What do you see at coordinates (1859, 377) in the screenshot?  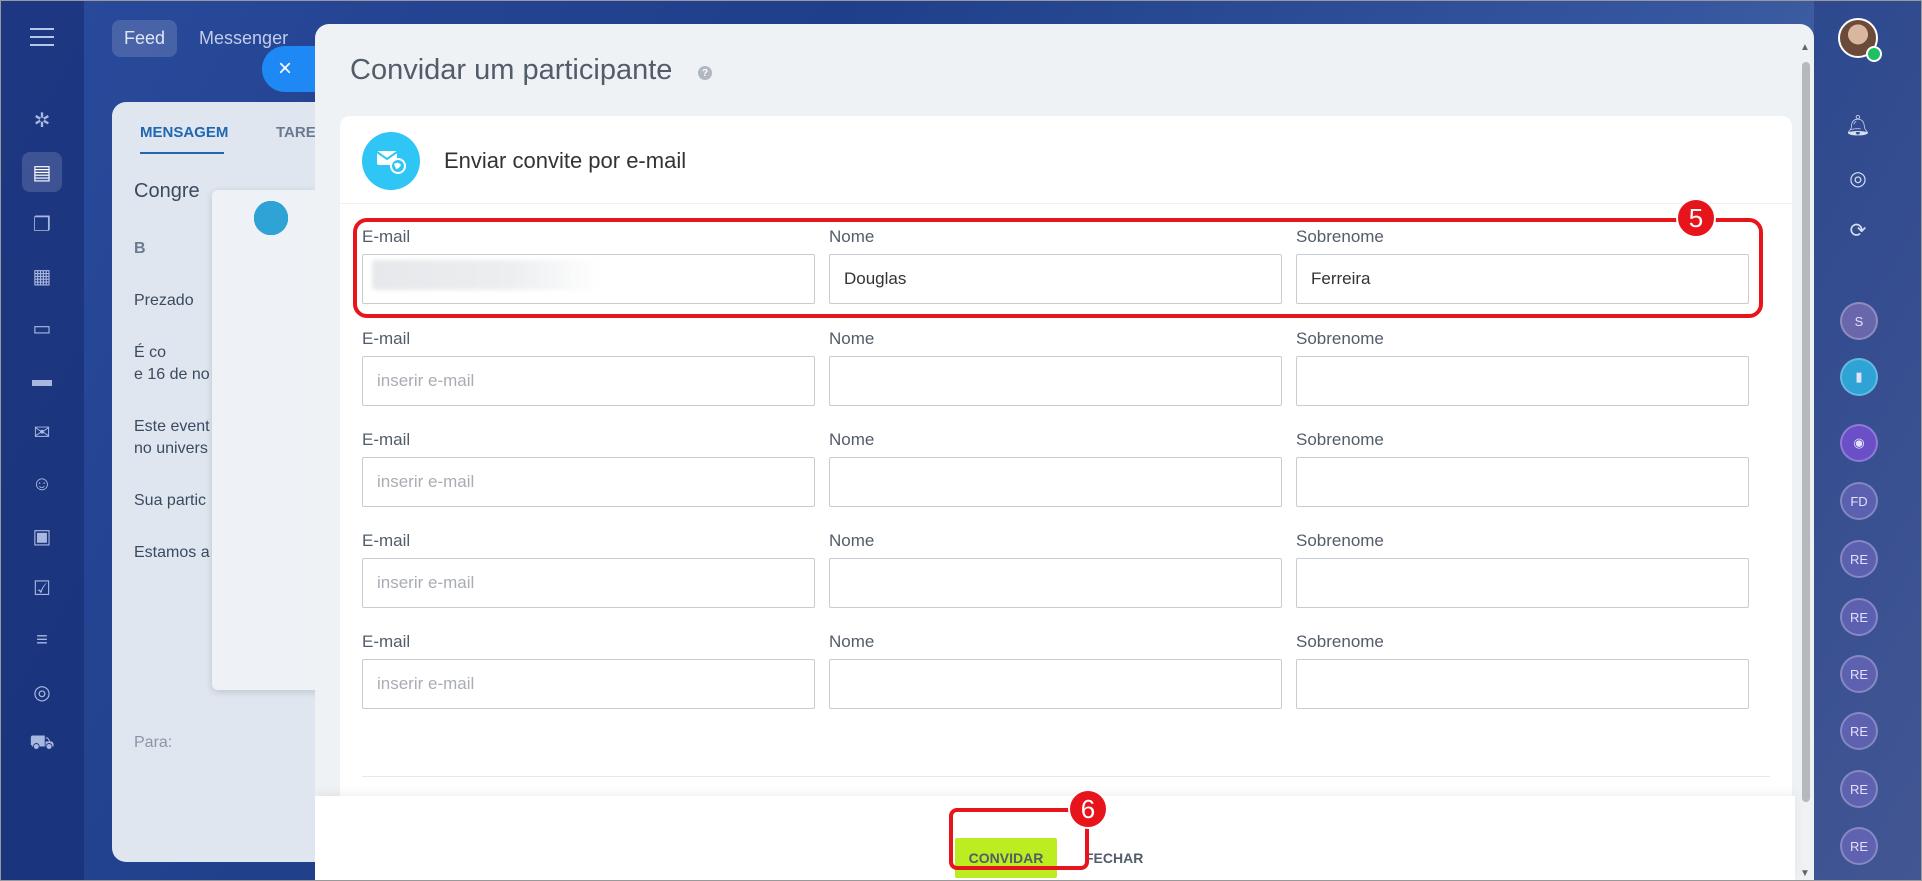 I see `bookmark-icon: ▮` at bounding box center [1859, 377].